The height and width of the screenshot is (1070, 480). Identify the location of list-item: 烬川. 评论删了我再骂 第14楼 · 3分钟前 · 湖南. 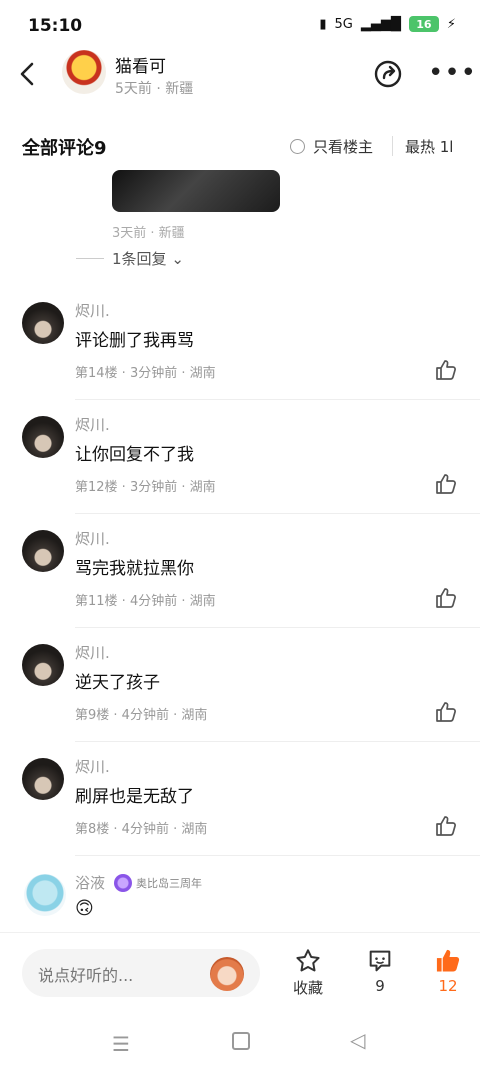
(240, 343).